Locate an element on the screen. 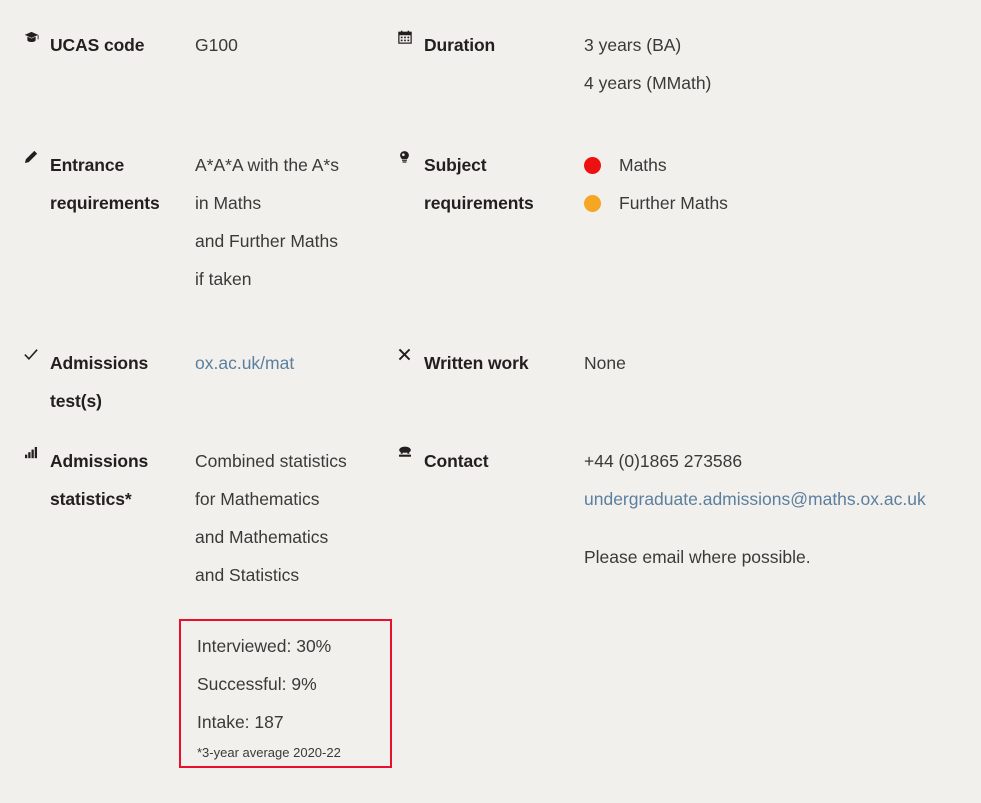 The height and width of the screenshot is (803, 981). field-label: Duration is located at coordinates (460, 45).